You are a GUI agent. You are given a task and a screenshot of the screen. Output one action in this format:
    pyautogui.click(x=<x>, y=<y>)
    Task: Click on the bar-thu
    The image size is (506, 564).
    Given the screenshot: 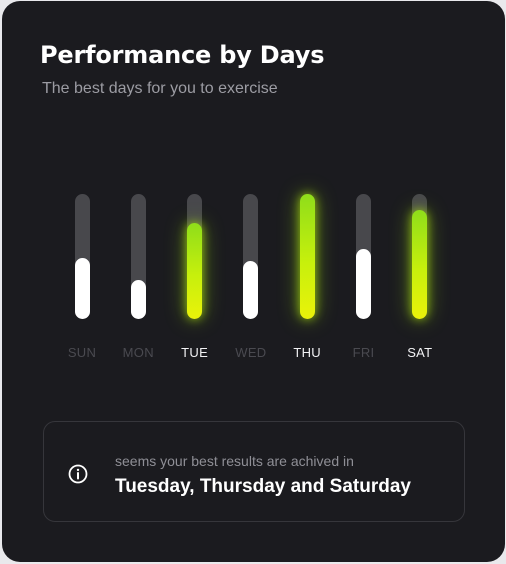 What is the action you would take?
    pyautogui.click(x=307, y=256)
    